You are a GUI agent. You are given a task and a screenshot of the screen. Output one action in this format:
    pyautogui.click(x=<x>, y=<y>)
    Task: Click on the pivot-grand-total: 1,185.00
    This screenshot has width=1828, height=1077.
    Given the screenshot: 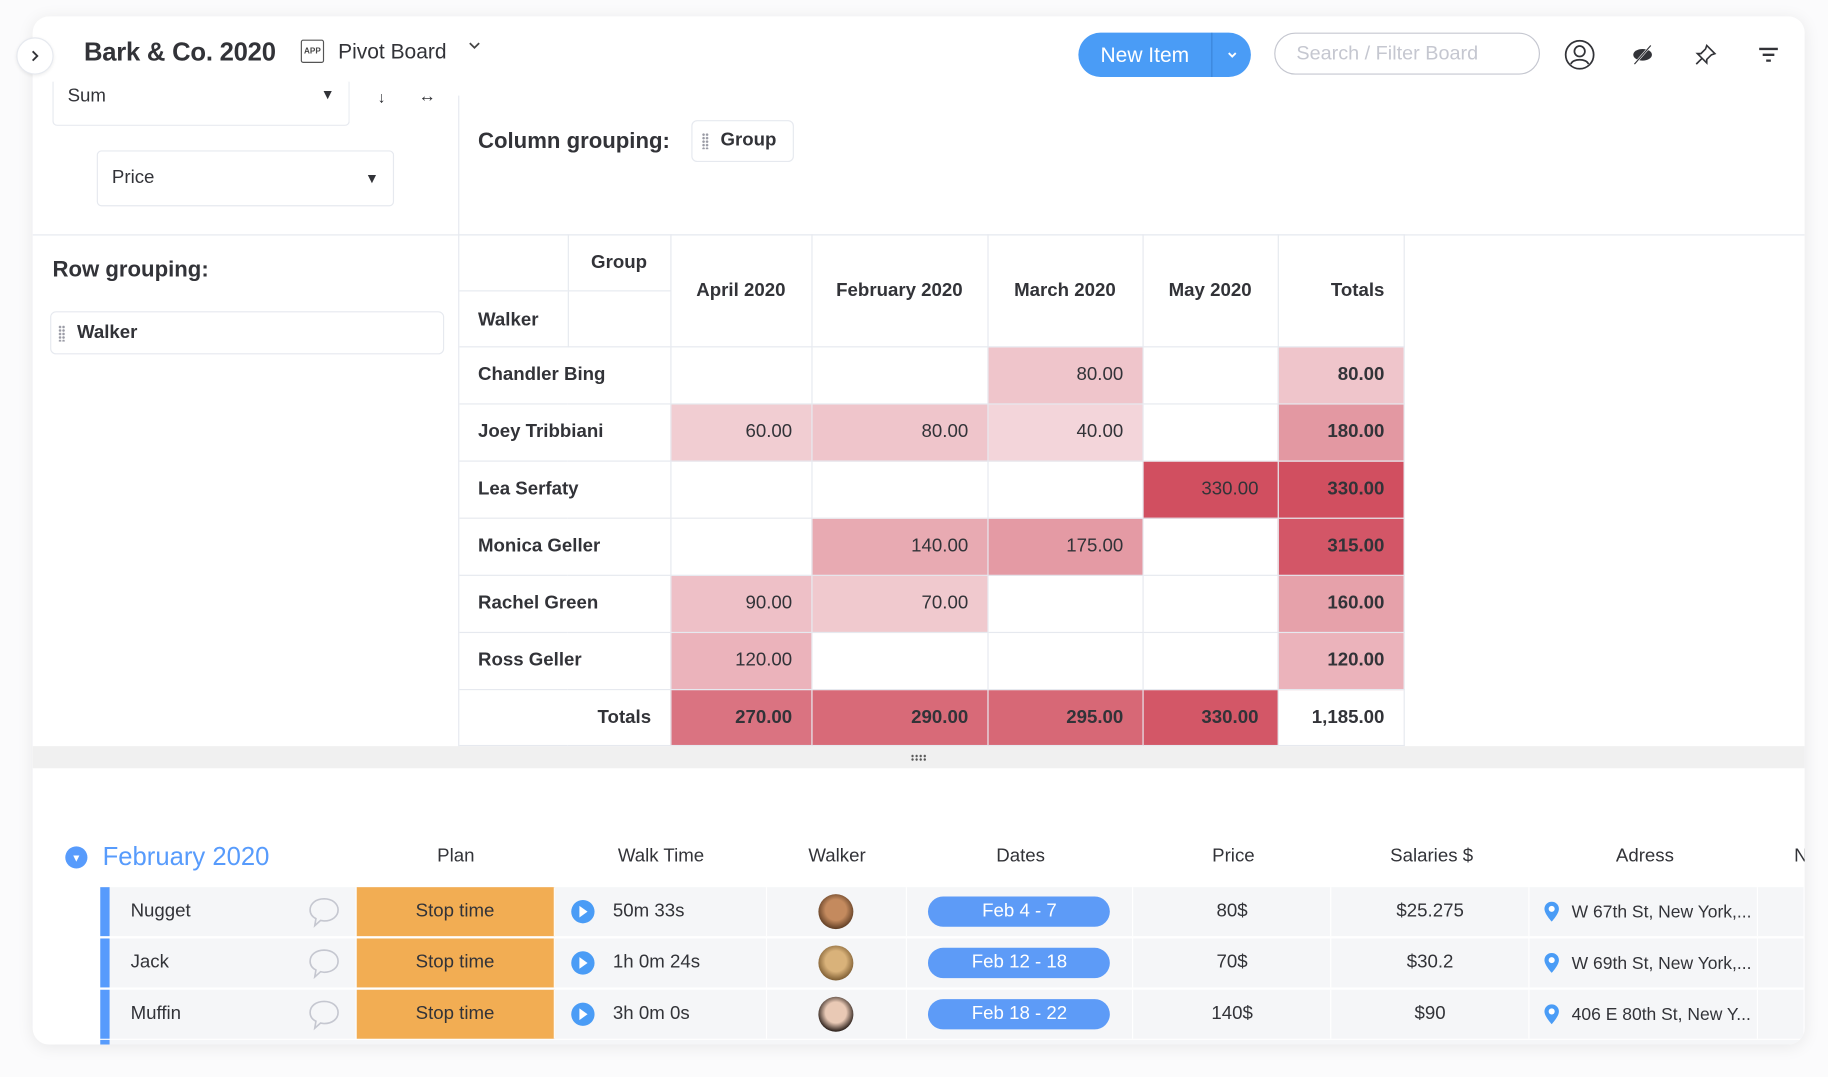 What is the action you would take?
    pyautogui.click(x=1341, y=717)
    